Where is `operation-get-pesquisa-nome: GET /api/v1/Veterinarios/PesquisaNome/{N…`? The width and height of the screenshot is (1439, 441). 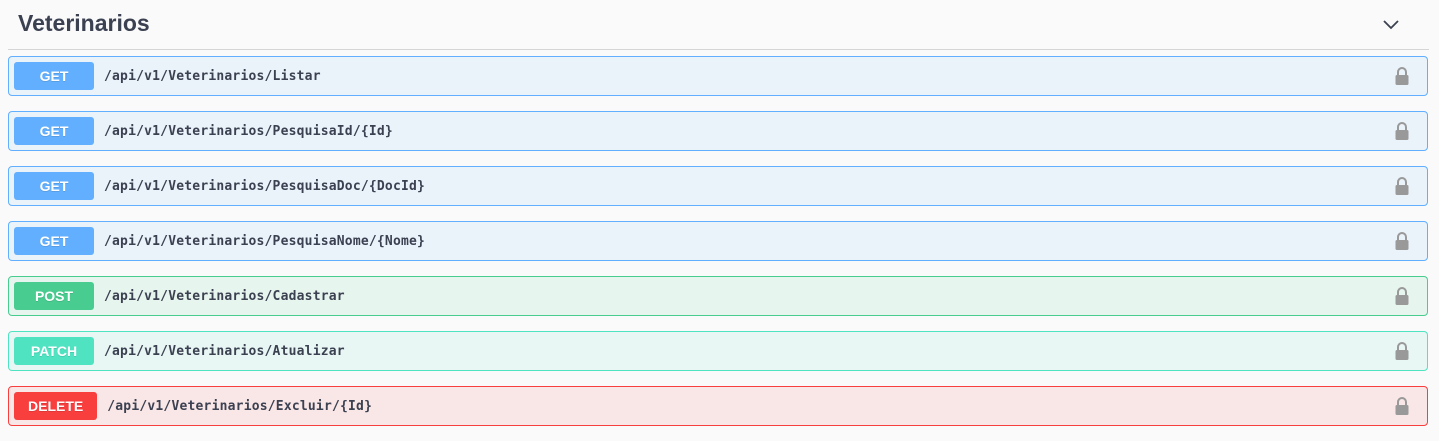 operation-get-pesquisa-nome: GET /api/v1/Veterinarios/PesquisaNome/{N… is located at coordinates (718, 241).